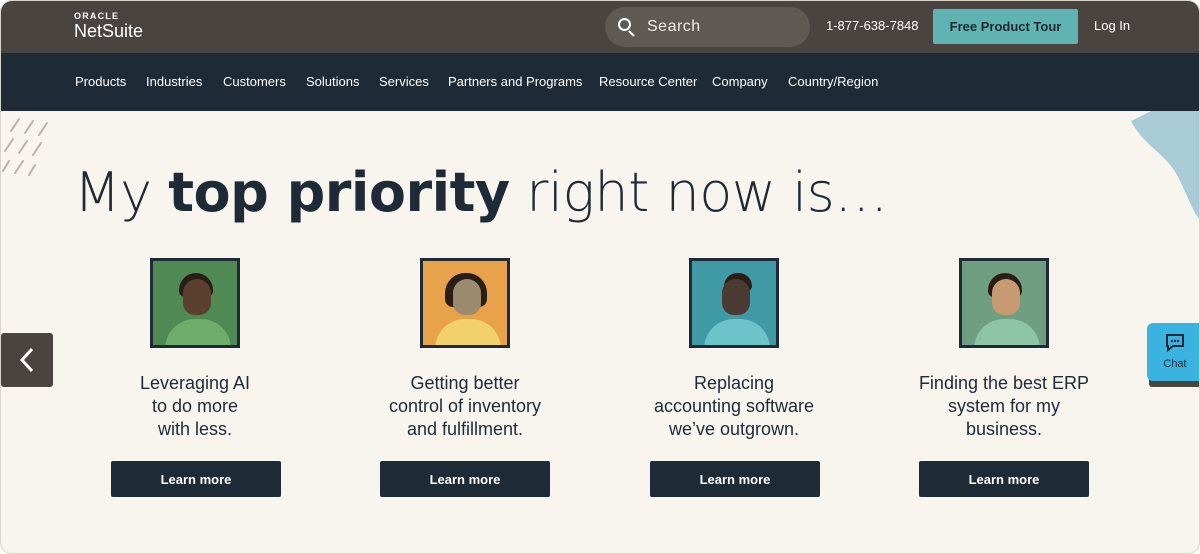 This screenshot has height=554, width=1200. I want to click on nav-item-customers: Customers, so click(254, 81).